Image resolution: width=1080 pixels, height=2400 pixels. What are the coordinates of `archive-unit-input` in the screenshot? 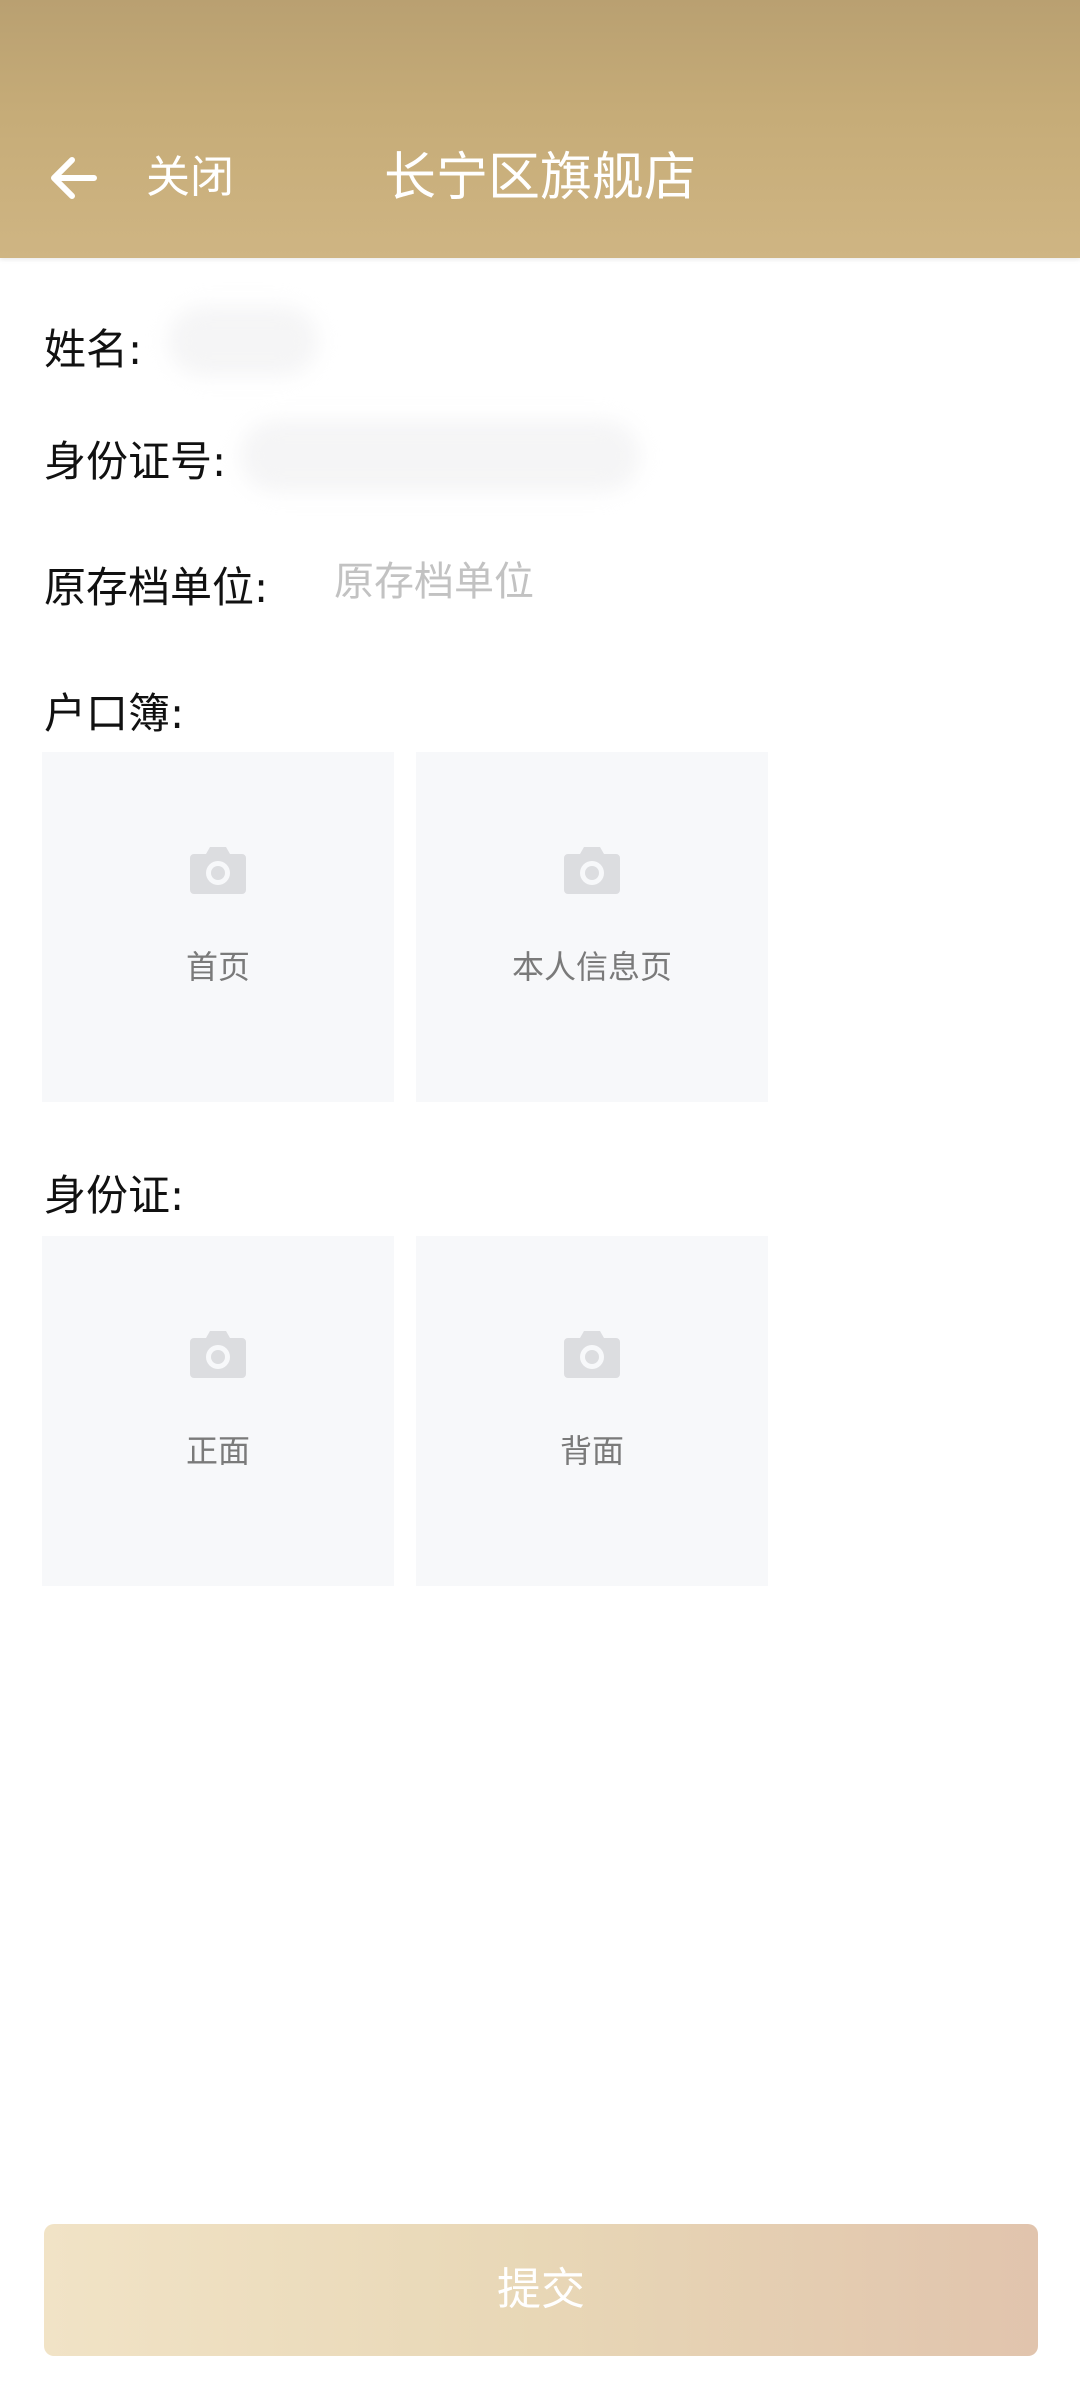 It's located at (674, 582).